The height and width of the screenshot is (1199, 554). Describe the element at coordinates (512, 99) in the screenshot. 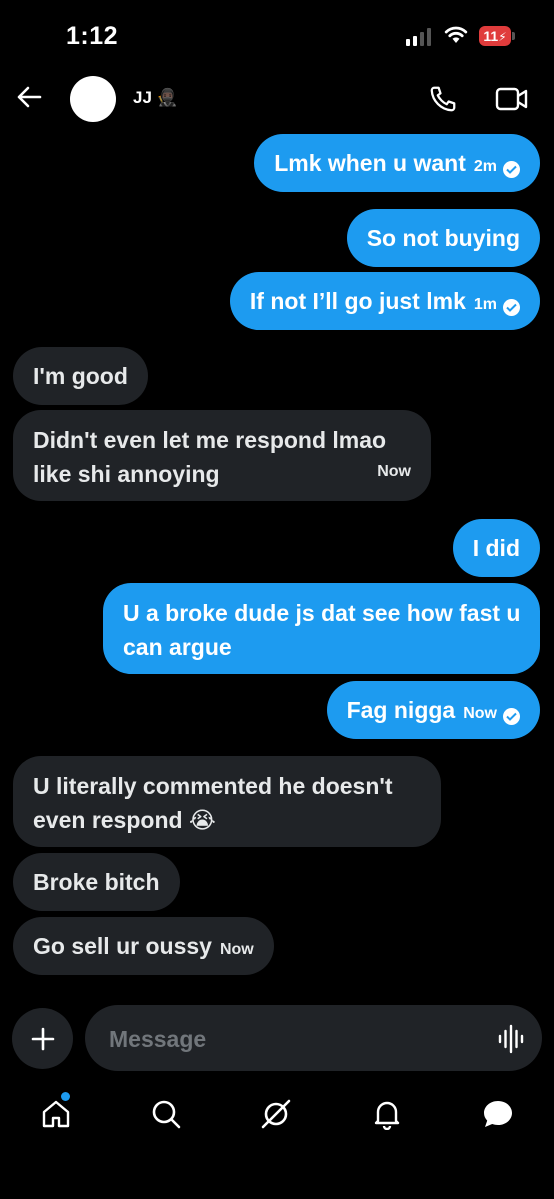

I see `video-camera-icon` at that location.